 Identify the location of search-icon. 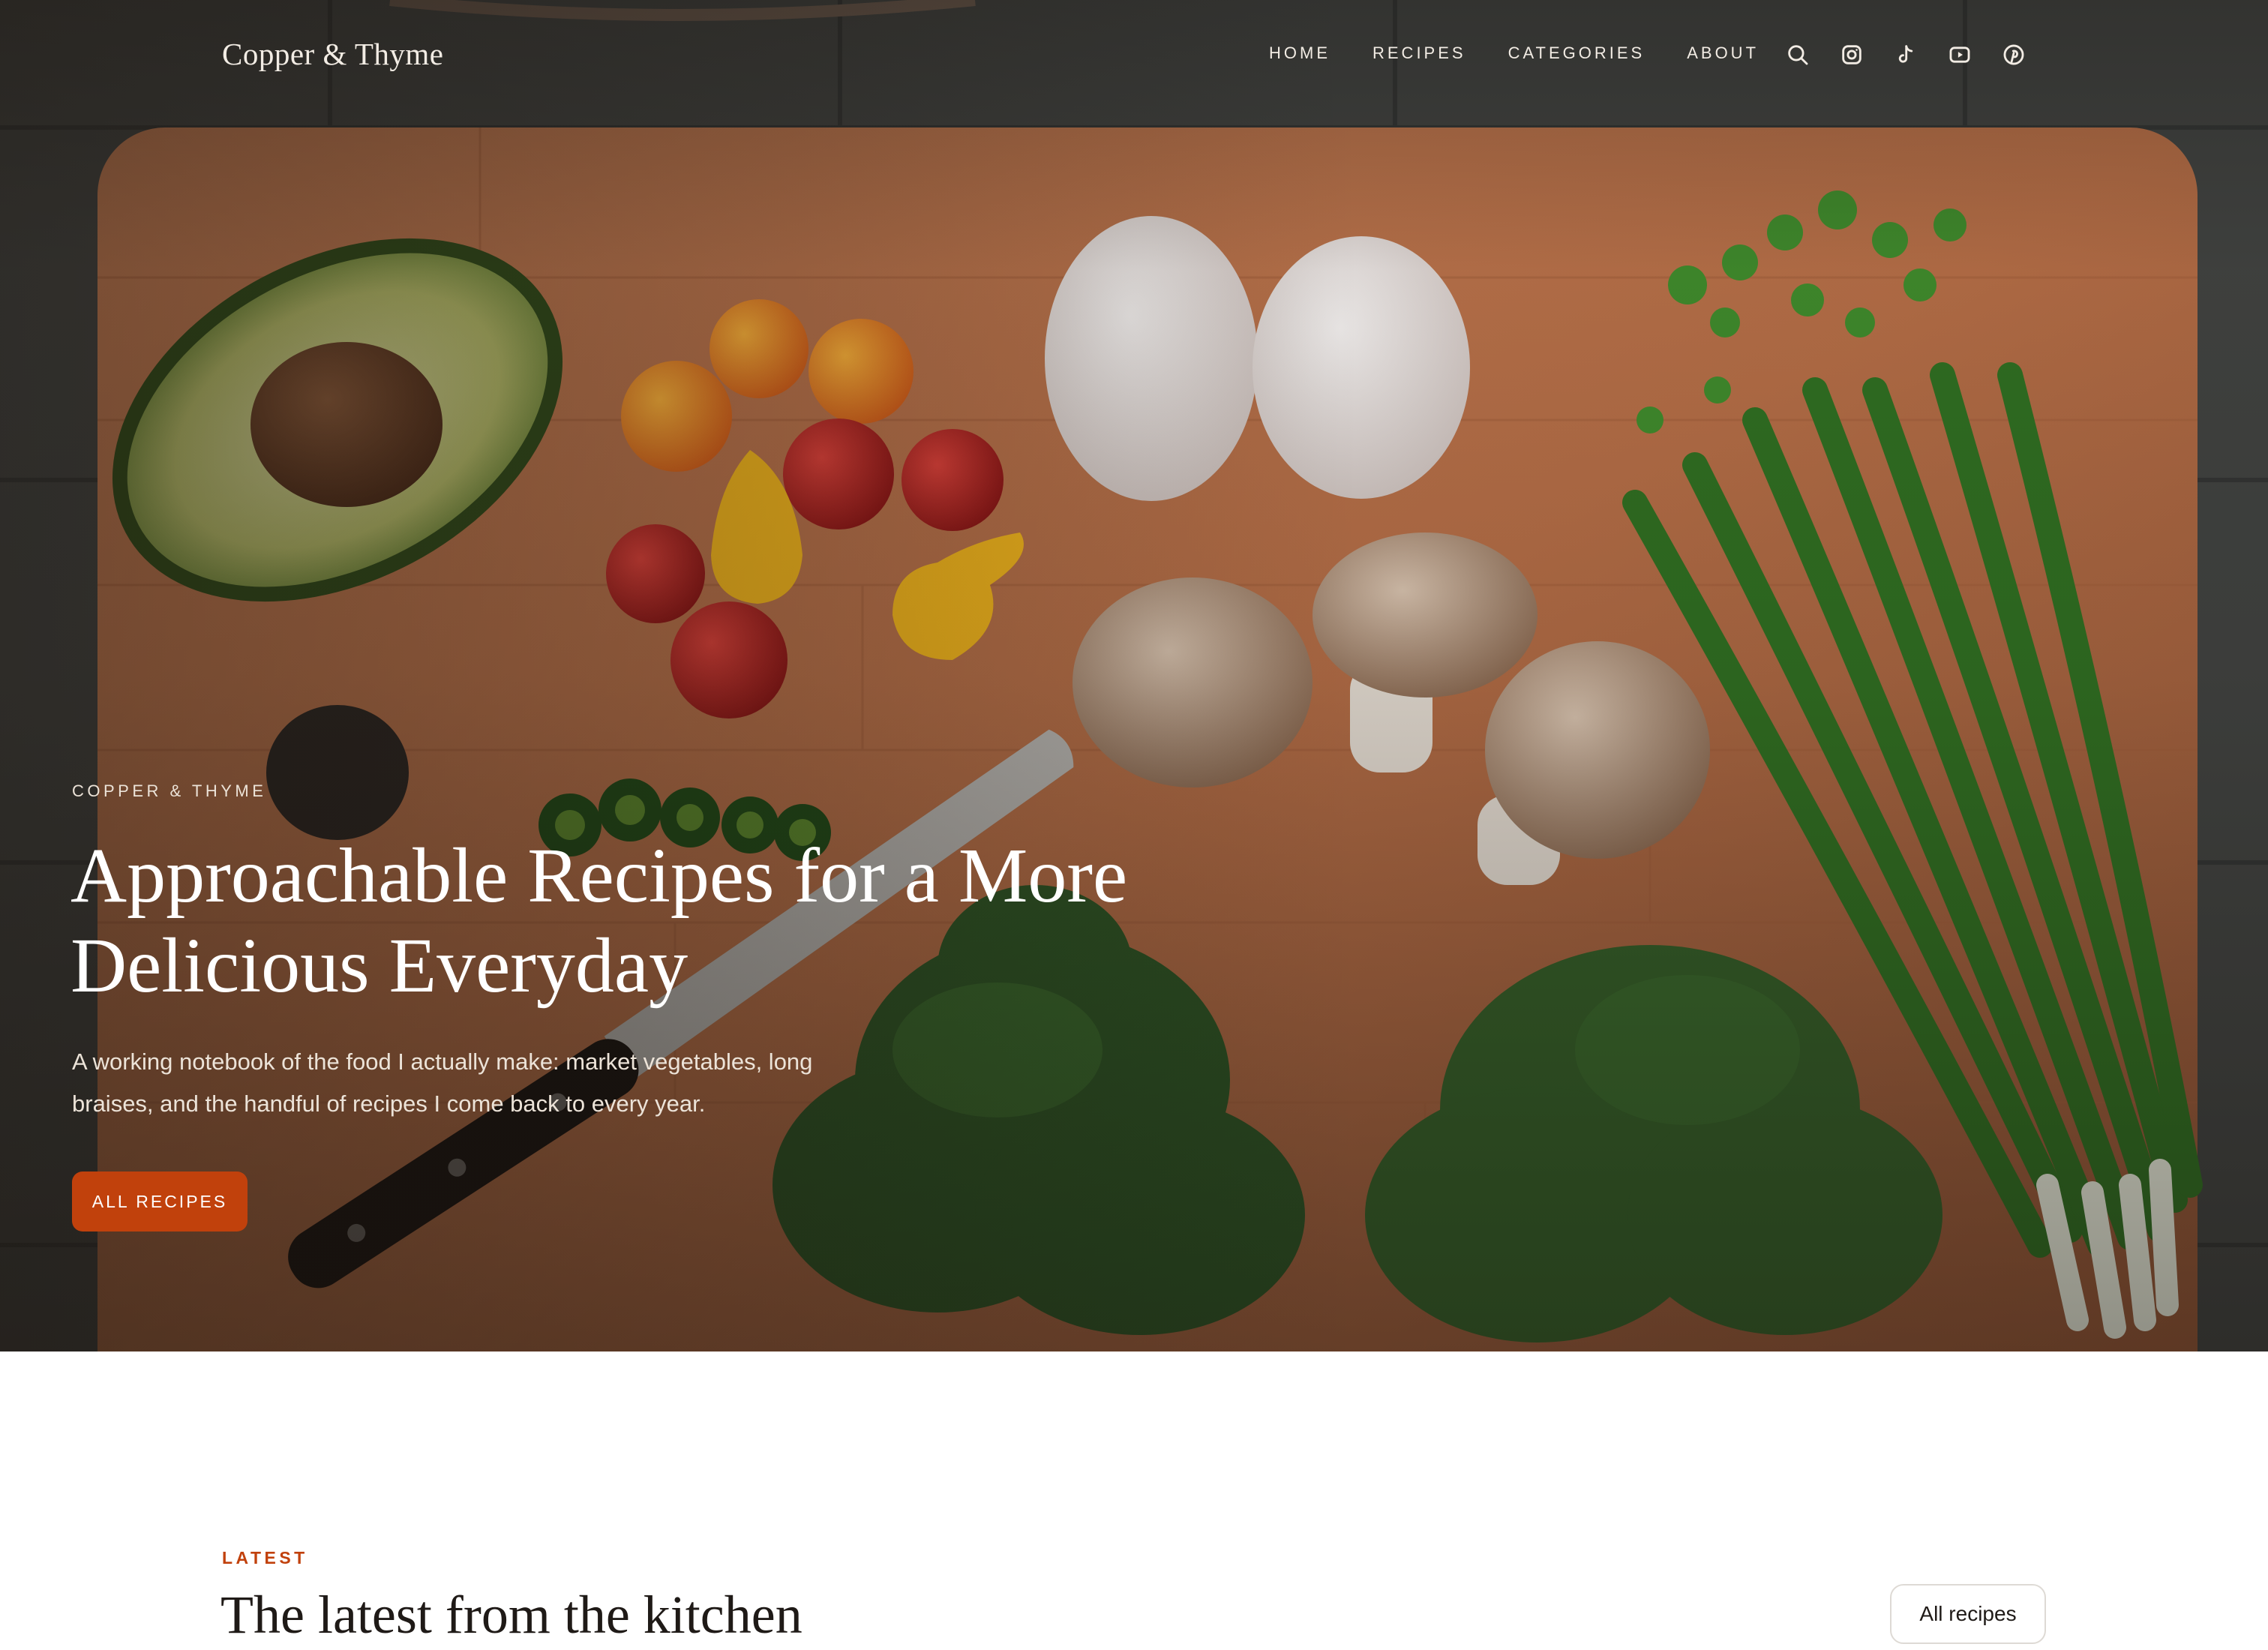
(1798, 54).